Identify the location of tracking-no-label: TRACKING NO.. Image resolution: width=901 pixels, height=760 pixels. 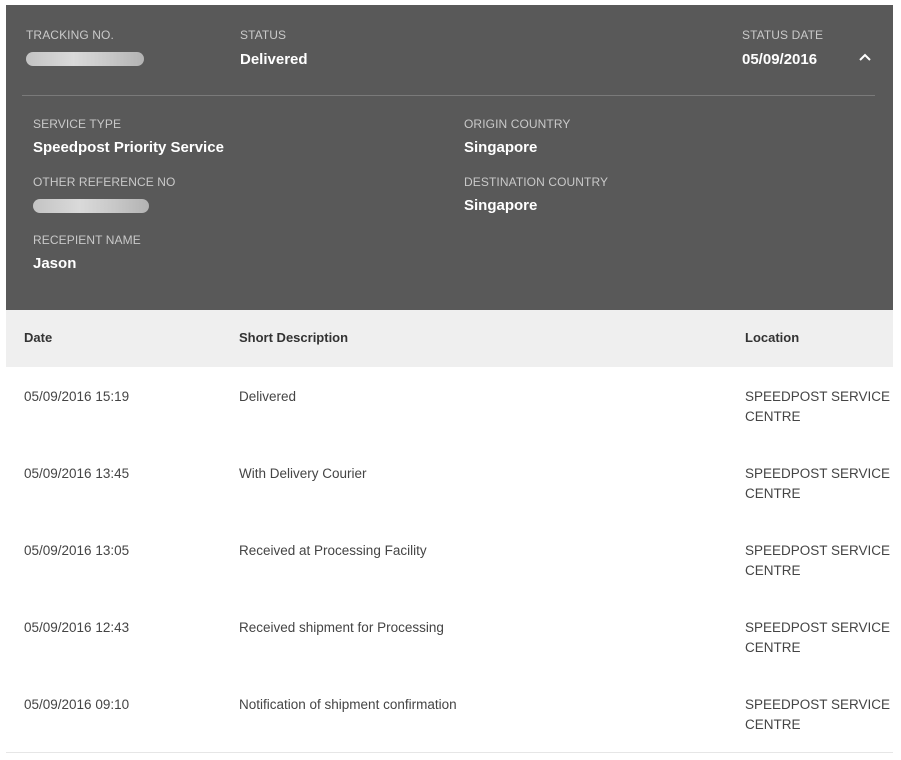
(70, 35).